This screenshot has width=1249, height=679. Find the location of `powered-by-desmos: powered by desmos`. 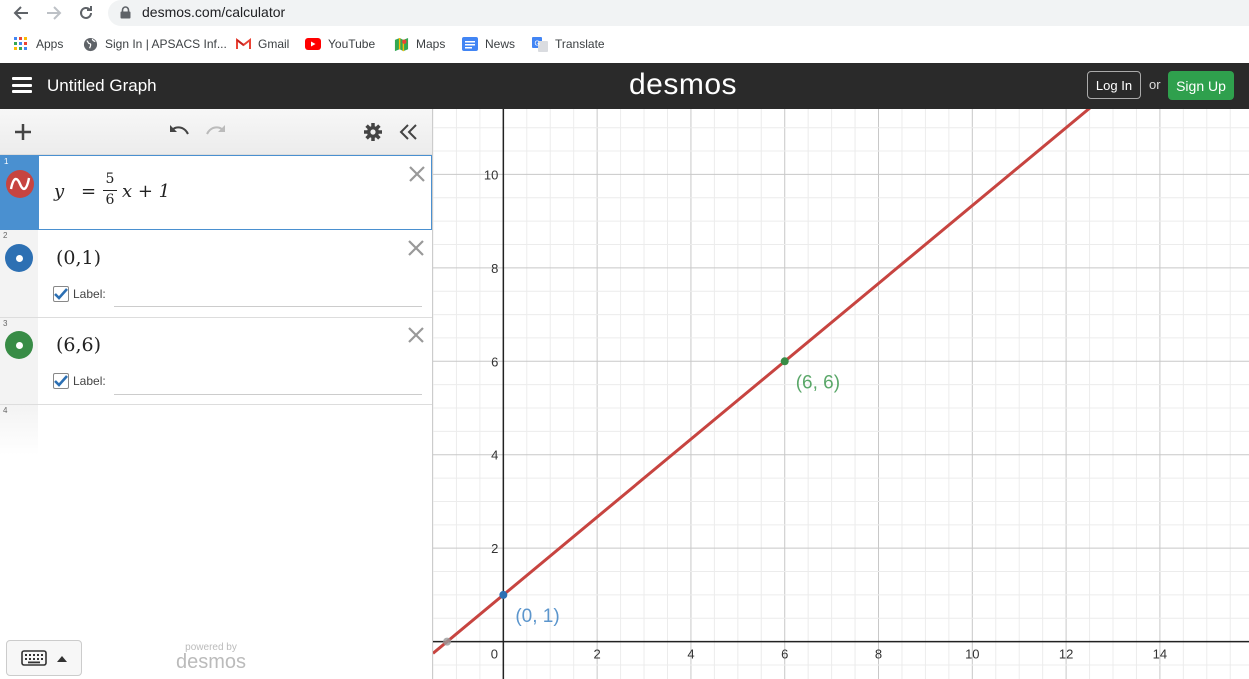

powered-by-desmos: powered by desmos is located at coordinates (211, 657).